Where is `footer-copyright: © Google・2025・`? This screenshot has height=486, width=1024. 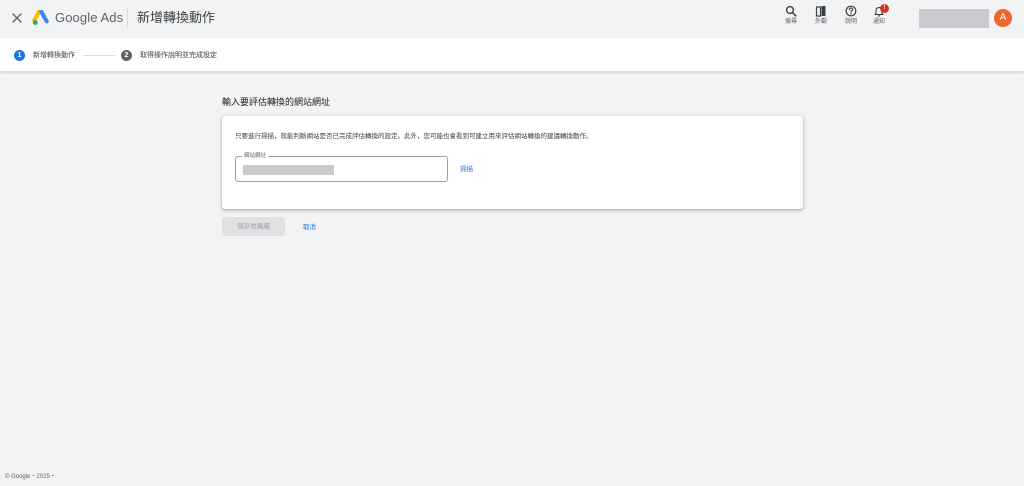
footer-copyright: © Google・2025・ is located at coordinates (30, 477).